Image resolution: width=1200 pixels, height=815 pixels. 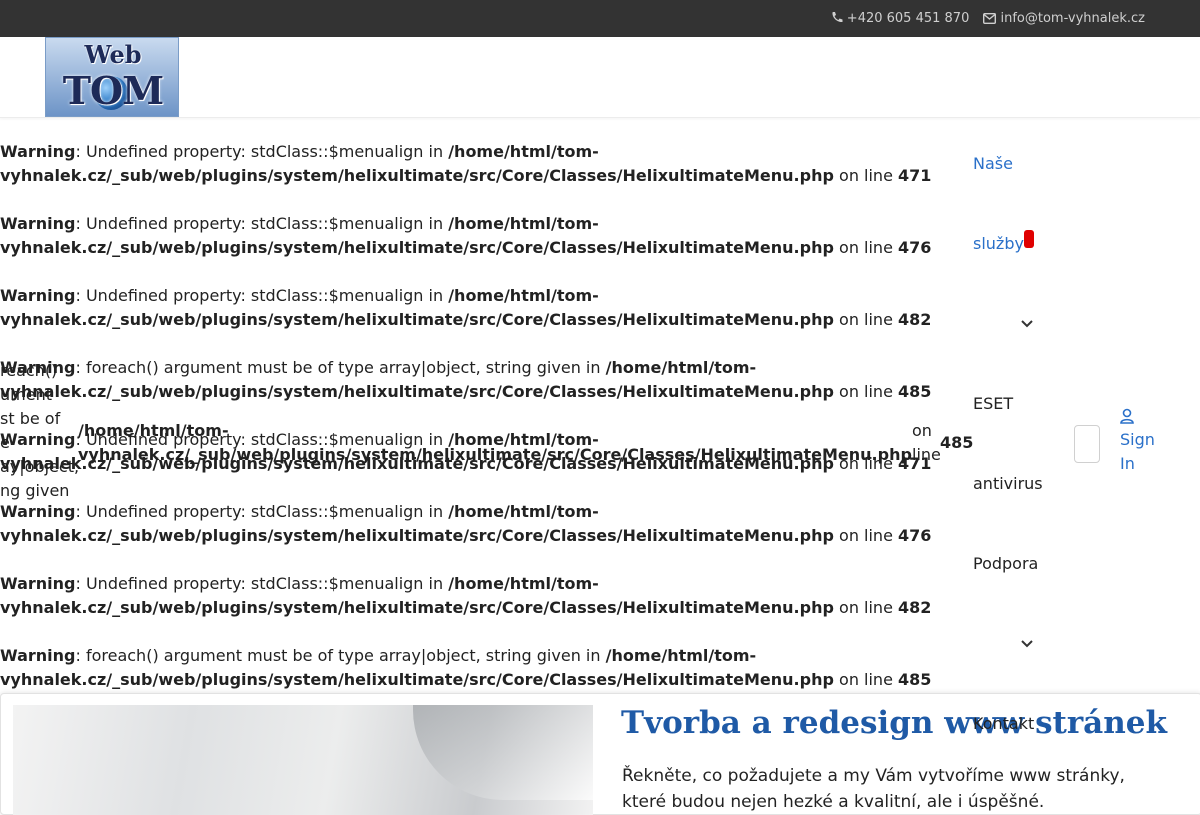 I want to click on overlap-path-1: /home/html/tom-, so click(x=153, y=430).